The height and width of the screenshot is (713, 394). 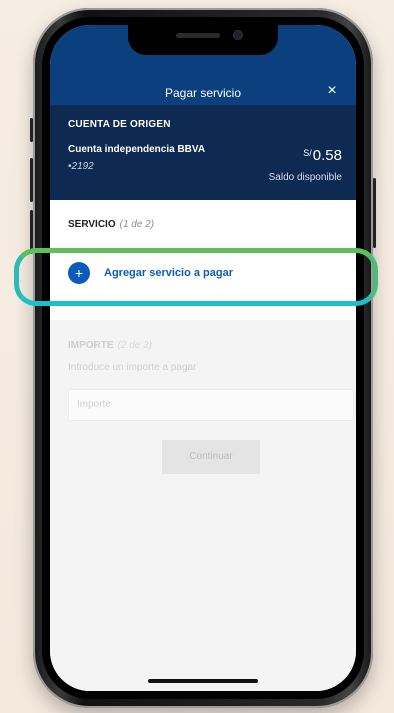 What do you see at coordinates (137, 224) in the screenshot?
I see `service-step: (1 de 2)` at bounding box center [137, 224].